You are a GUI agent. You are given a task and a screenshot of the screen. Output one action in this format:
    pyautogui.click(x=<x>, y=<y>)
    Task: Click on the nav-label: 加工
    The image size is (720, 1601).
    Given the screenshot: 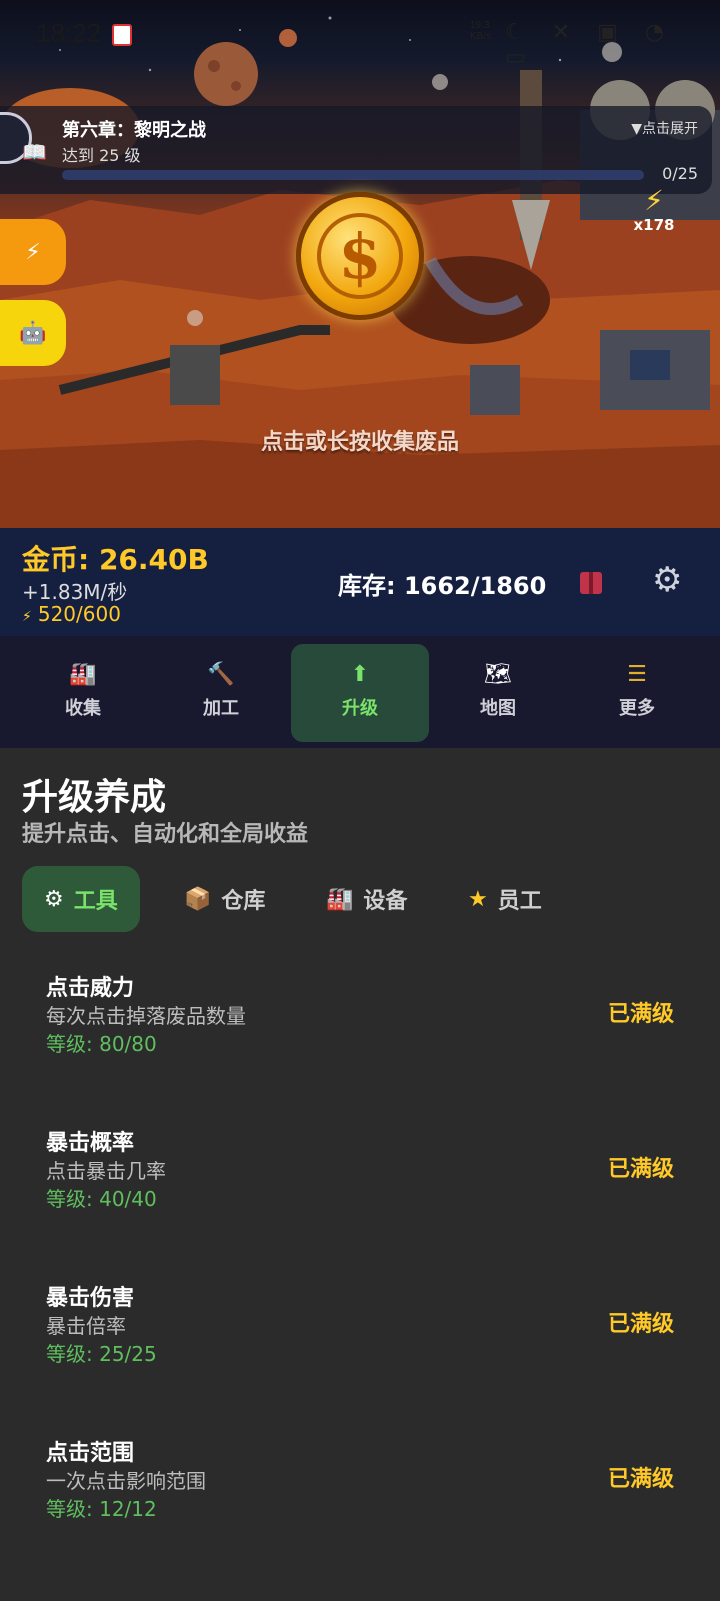 What is the action you would take?
    pyautogui.click(x=221, y=708)
    